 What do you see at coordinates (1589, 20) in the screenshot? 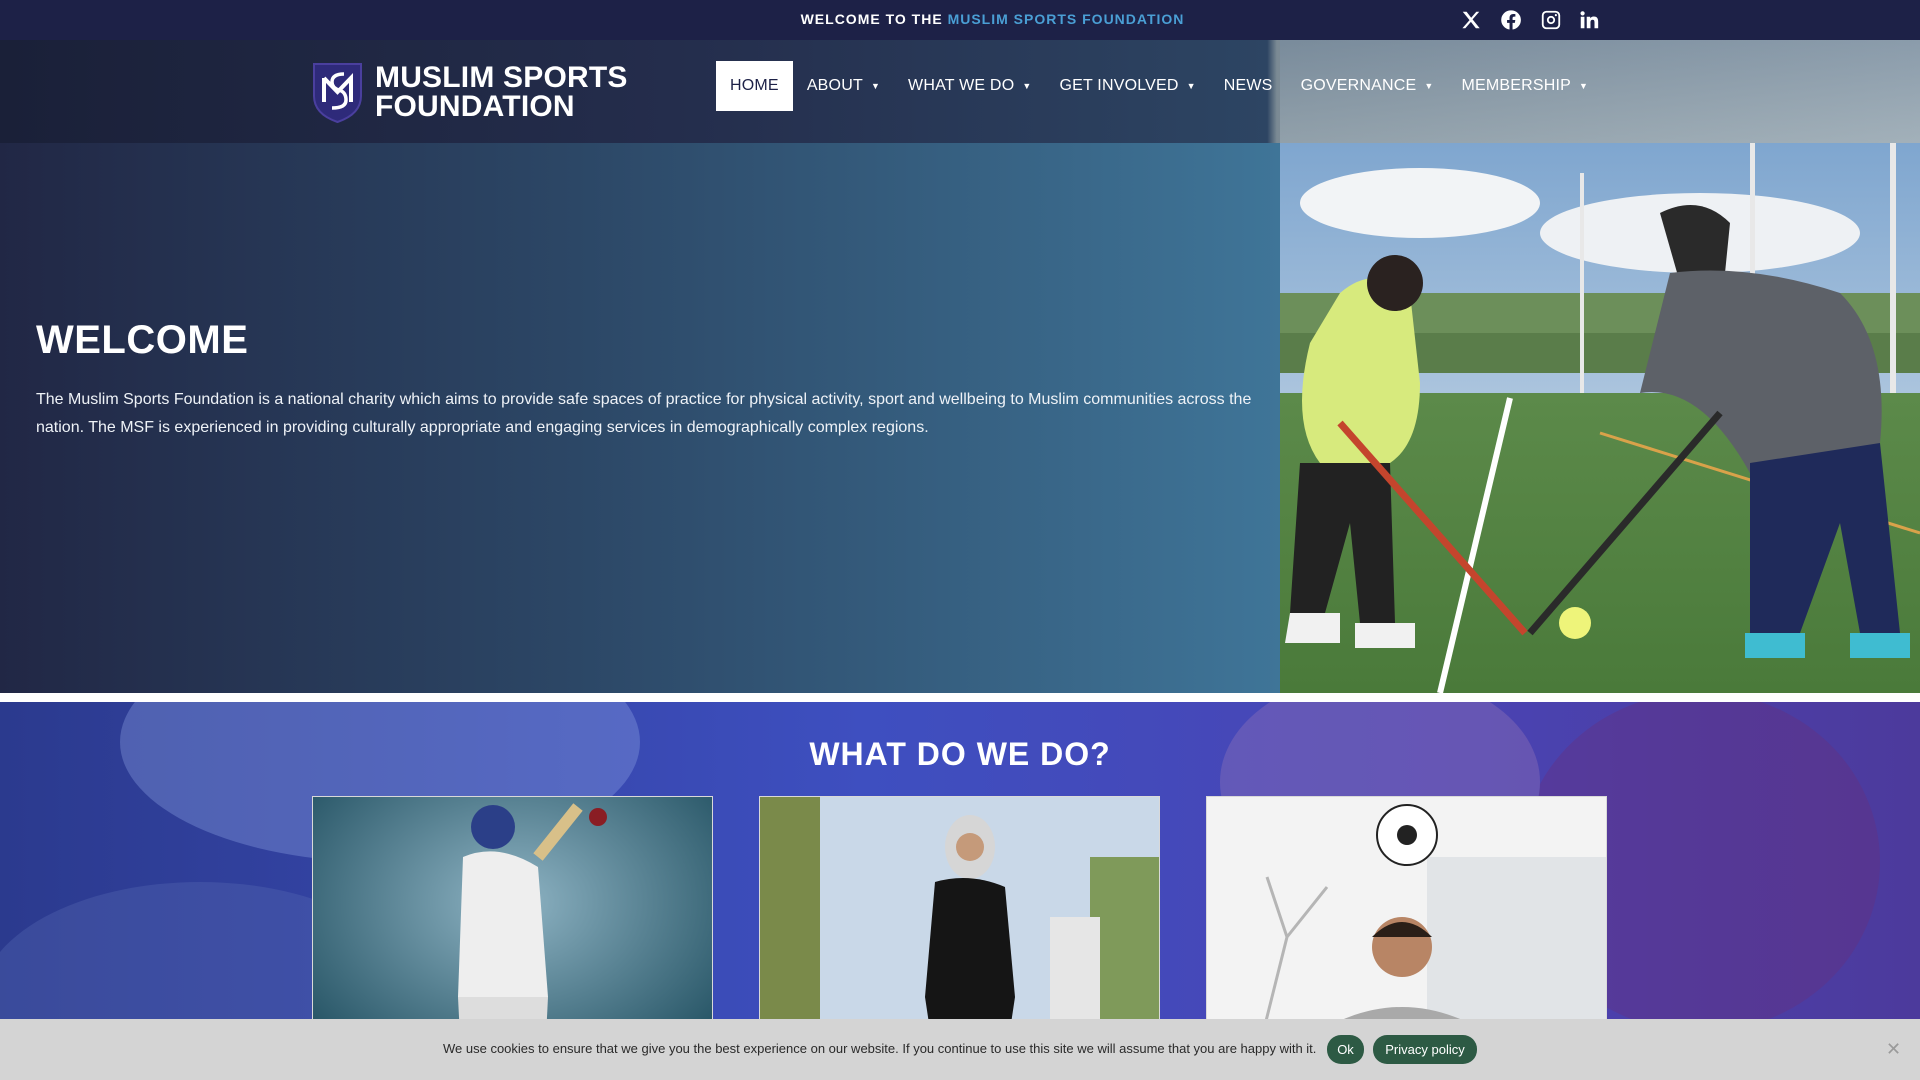
I see `linkedin-icon` at bounding box center [1589, 20].